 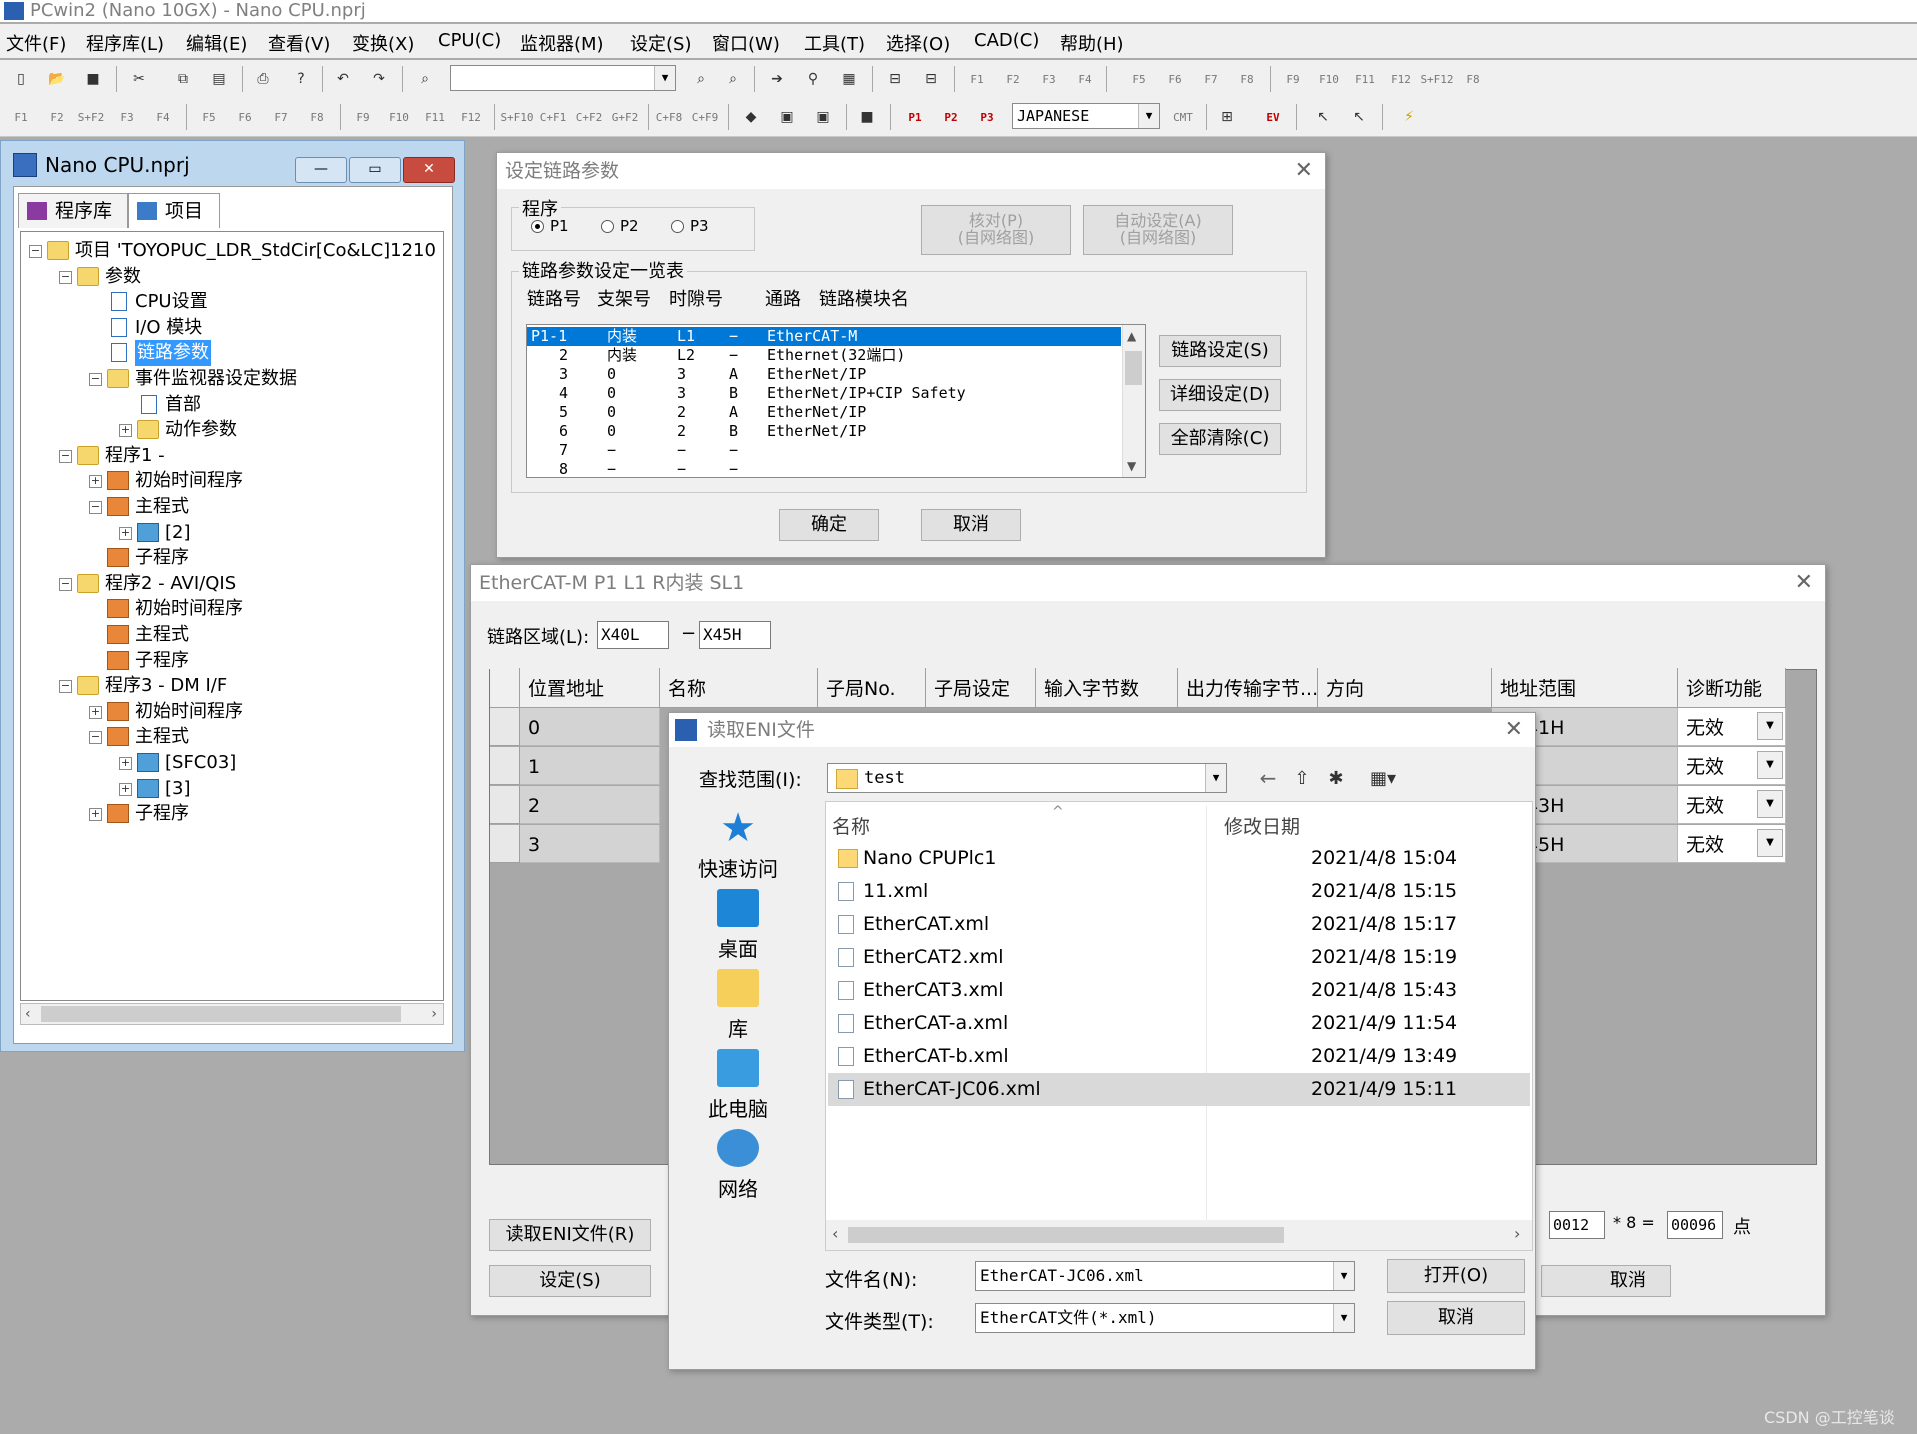 What do you see at coordinates (263, 79) in the screenshot?
I see `print-icon: ⎙` at bounding box center [263, 79].